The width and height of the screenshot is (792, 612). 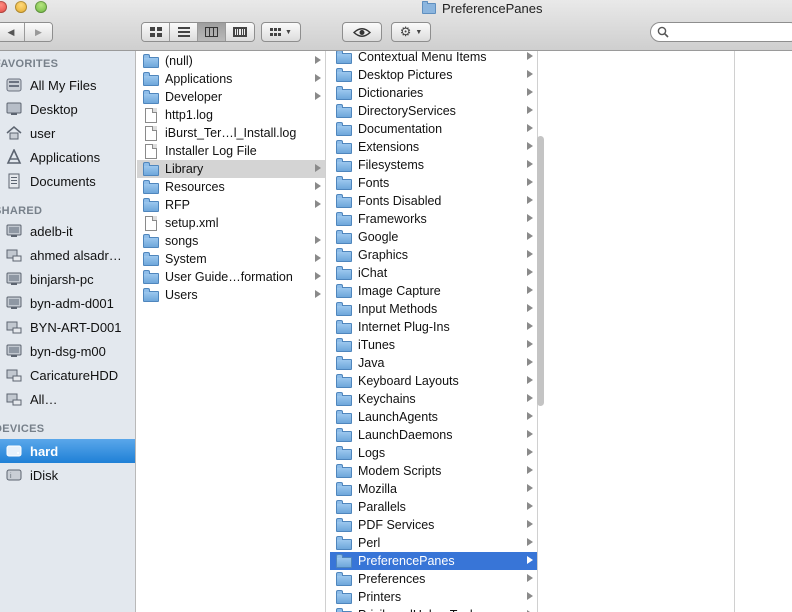 What do you see at coordinates (374, 183) in the screenshot?
I see `column-library-item-label: Fonts` at bounding box center [374, 183].